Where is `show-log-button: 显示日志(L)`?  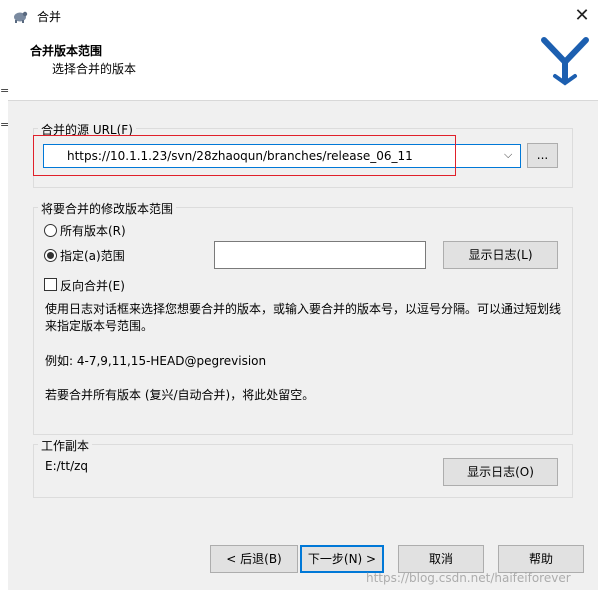 show-log-button: 显示日志(L) is located at coordinates (500, 255).